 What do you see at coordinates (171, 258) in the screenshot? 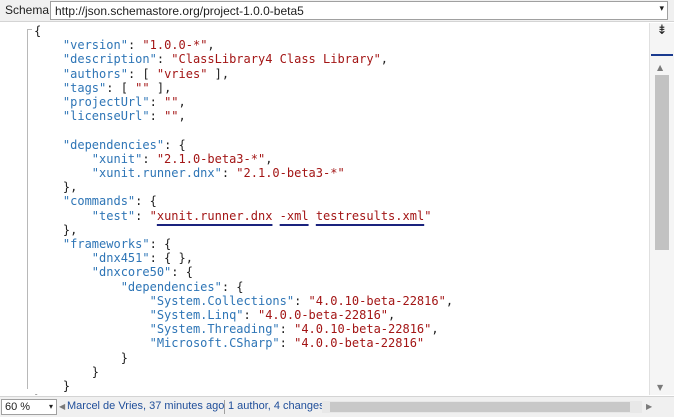
I see `json-punctuation: : { },` at bounding box center [171, 258].